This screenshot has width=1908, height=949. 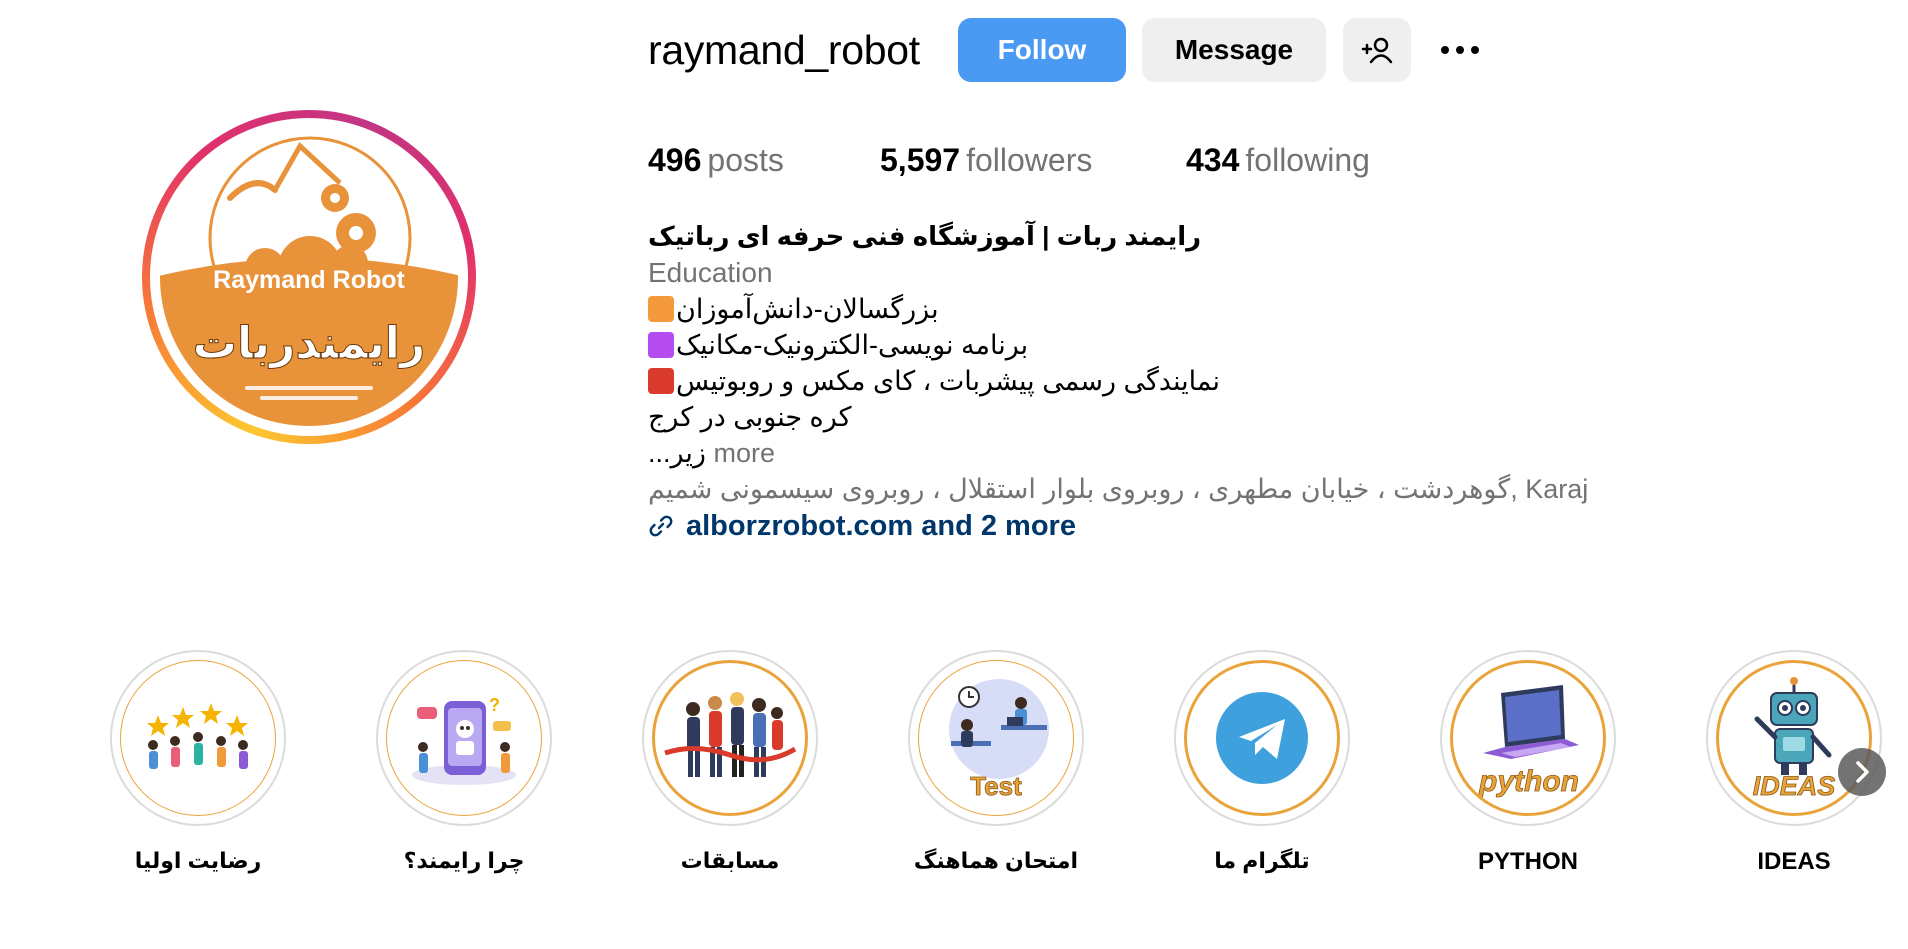 I want to click on highlight-ring: Test, so click(x=996, y=738).